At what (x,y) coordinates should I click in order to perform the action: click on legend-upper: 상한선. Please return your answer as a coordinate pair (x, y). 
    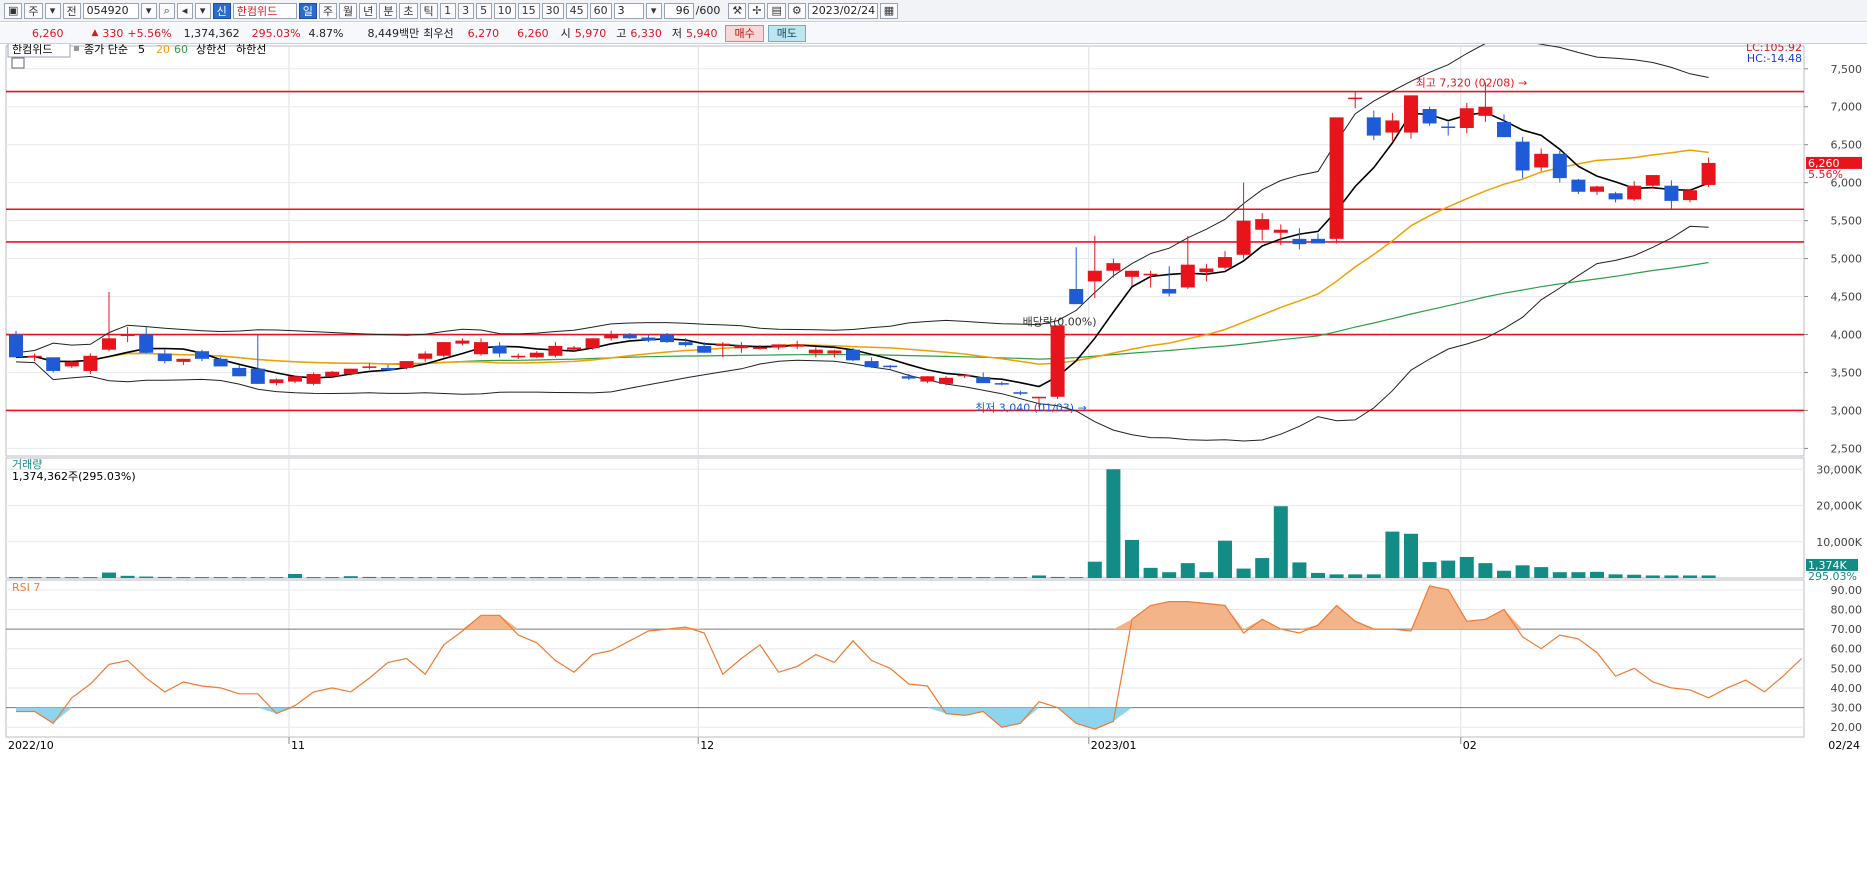
    Looking at the image, I should click on (211, 50).